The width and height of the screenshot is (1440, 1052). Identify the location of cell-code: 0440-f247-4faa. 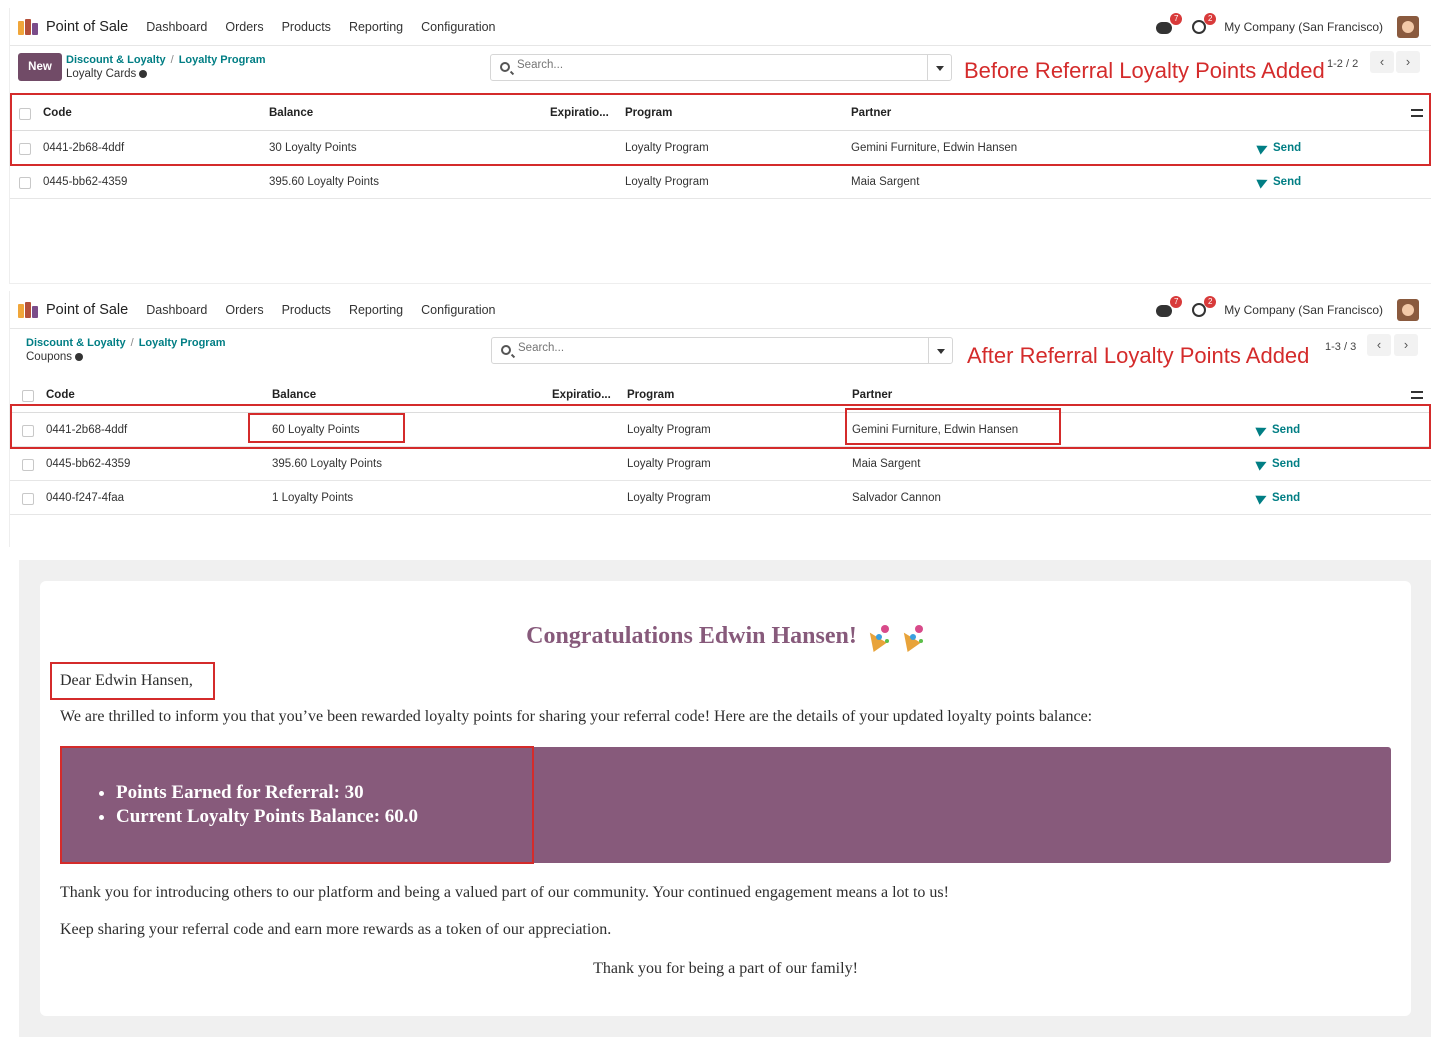
(85, 498).